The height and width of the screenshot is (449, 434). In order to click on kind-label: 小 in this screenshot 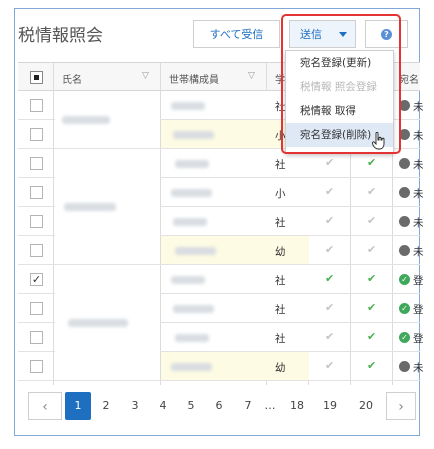, I will do `click(280, 194)`.